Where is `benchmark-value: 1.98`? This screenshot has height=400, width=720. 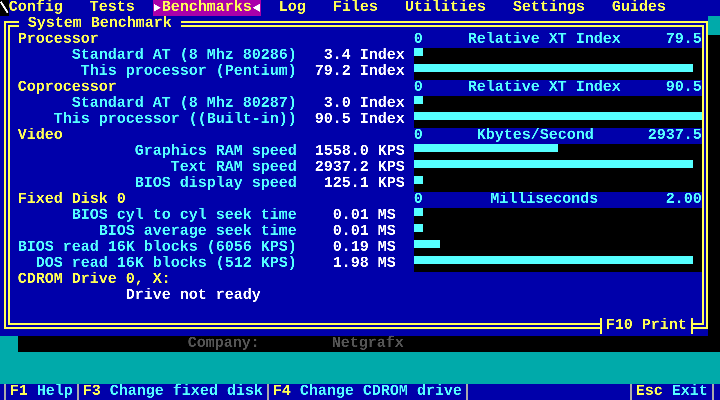 benchmark-value: 1.98 is located at coordinates (350, 264).